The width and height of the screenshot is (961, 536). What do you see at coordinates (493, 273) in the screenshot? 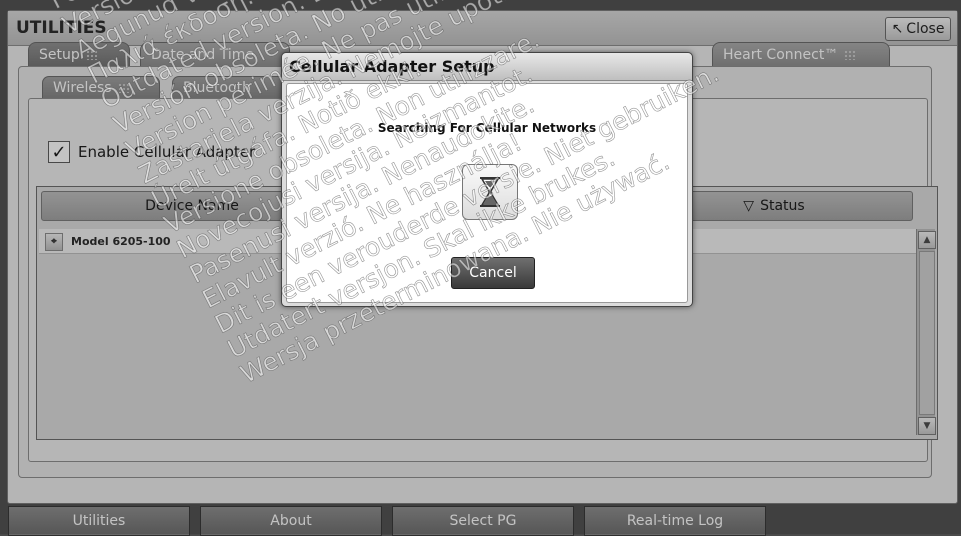
I see `cancel-button: Cancel` at bounding box center [493, 273].